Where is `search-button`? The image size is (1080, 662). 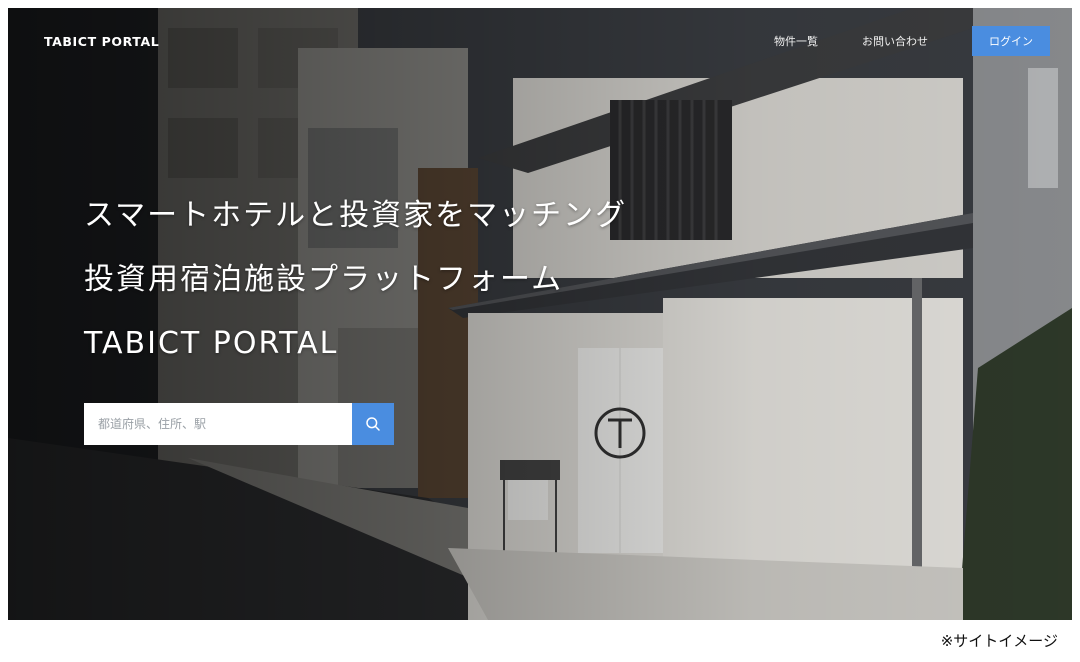 search-button is located at coordinates (373, 424).